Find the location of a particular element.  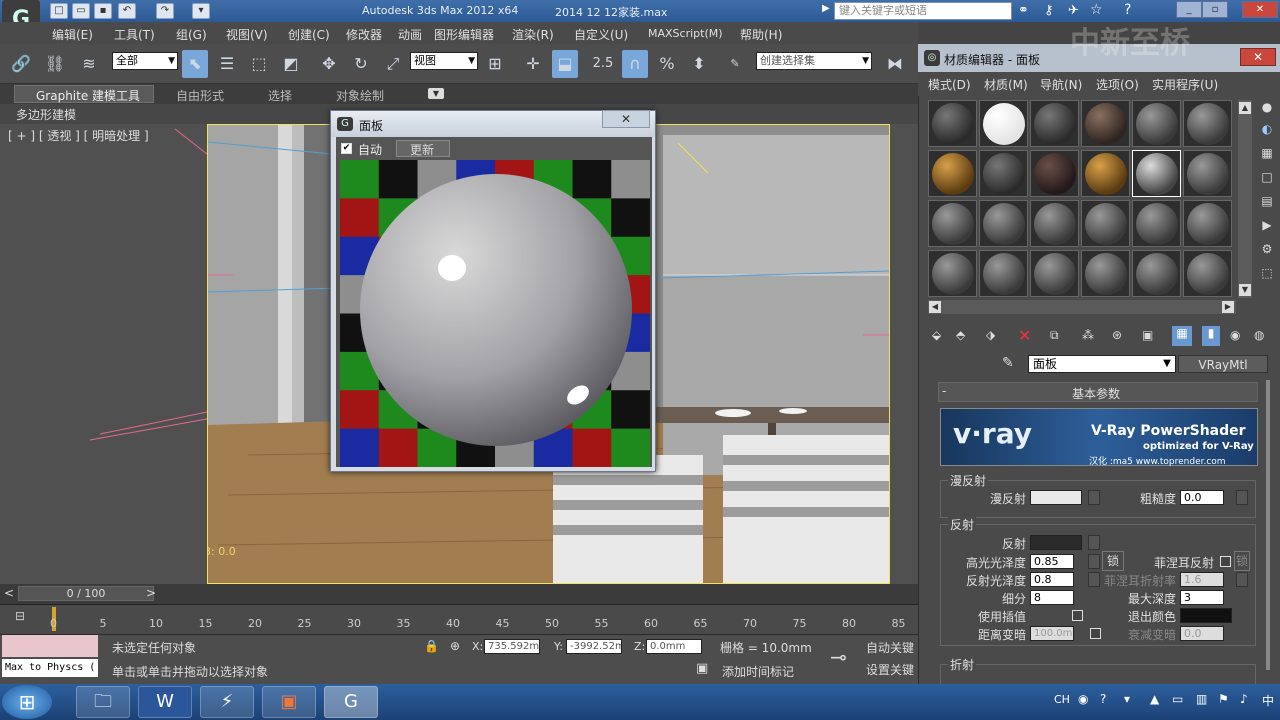

frame-counter: 0 / 100 is located at coordinates (86, 593).